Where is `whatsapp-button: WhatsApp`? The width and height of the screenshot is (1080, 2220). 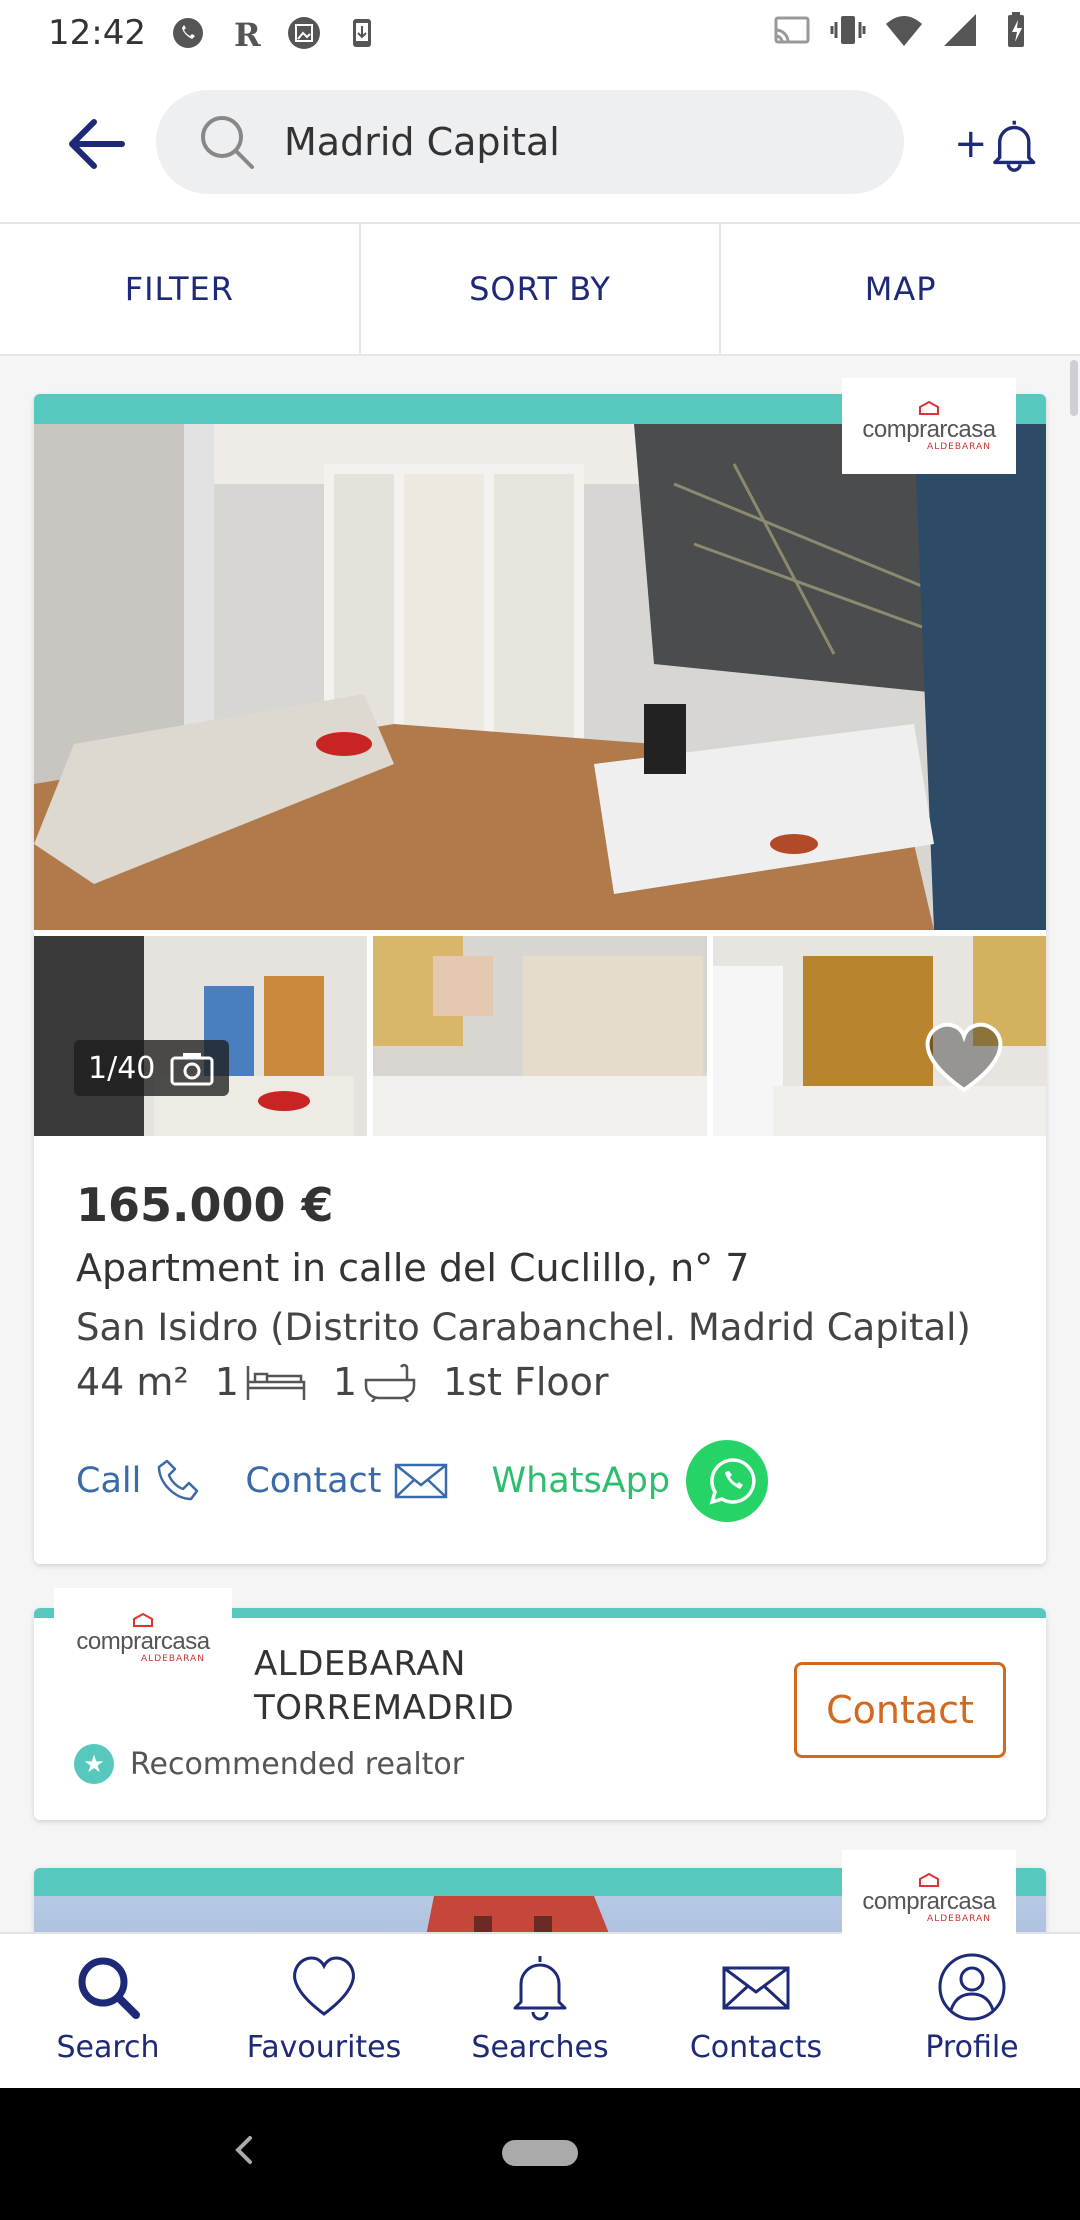 whatsapp-button: WhatsApp is located at coordinates (630, 1481).